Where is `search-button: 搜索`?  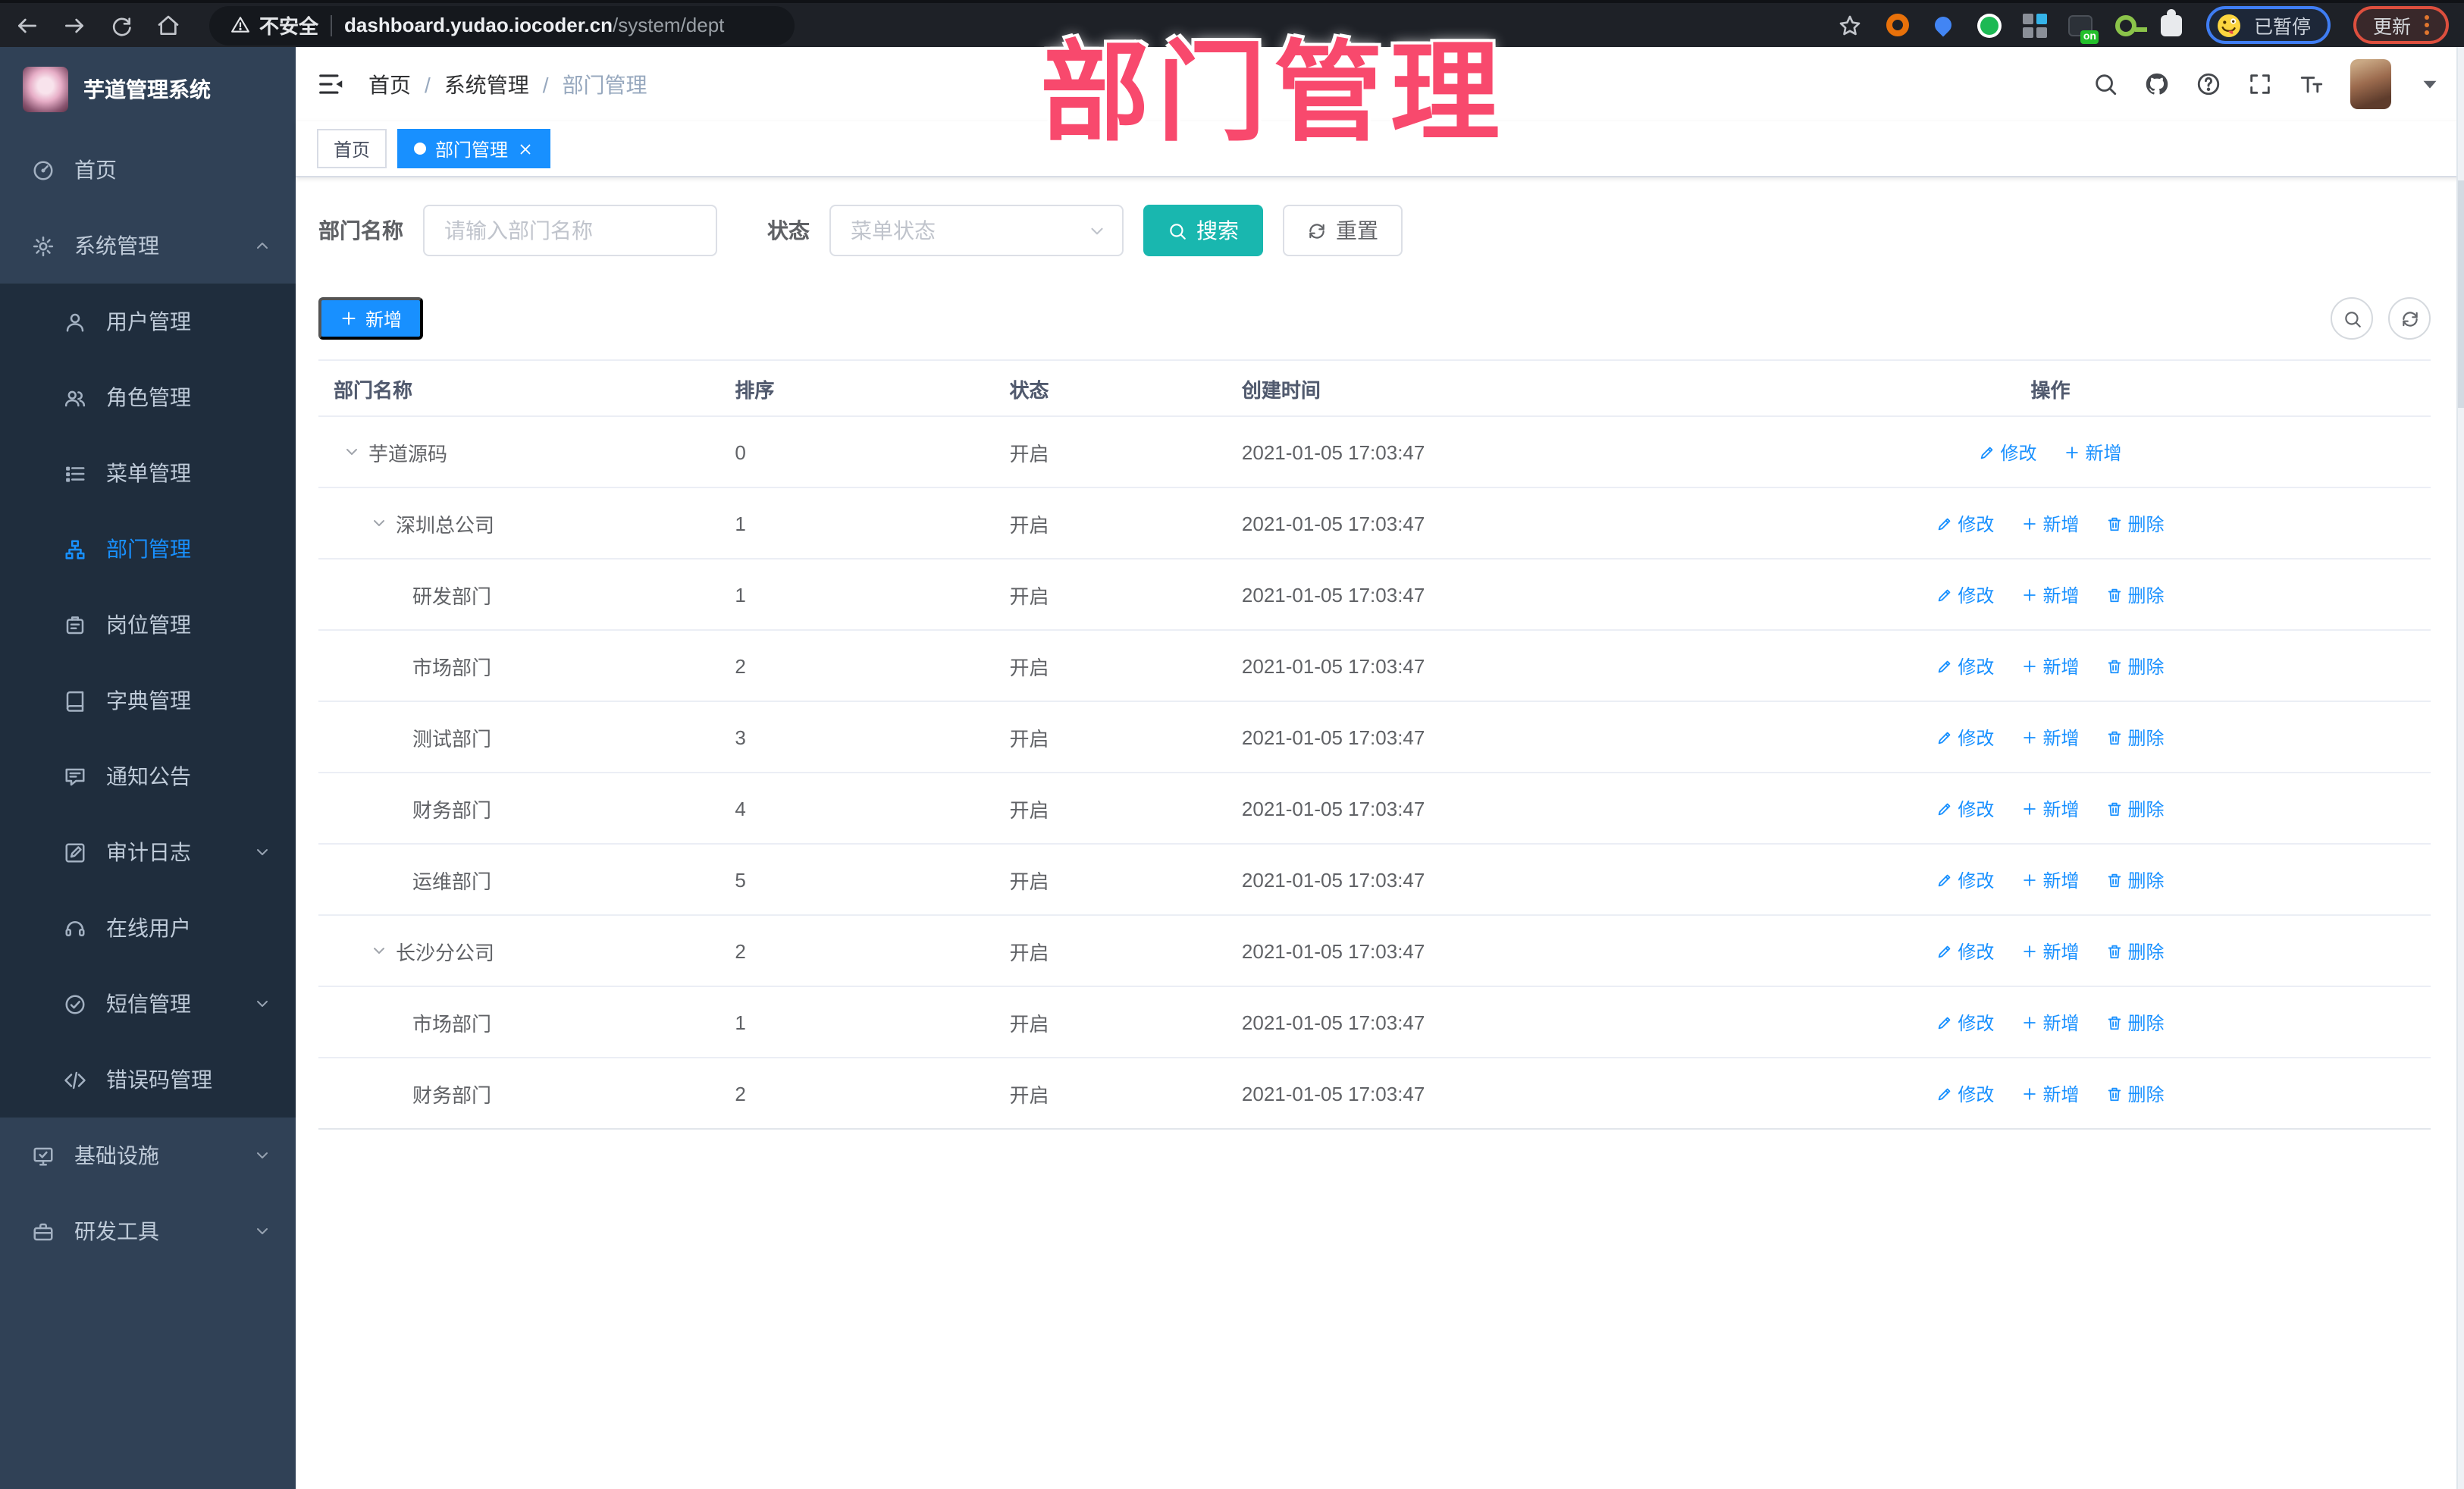 search-button: 搜索 is located at coordinates (1203, 231).